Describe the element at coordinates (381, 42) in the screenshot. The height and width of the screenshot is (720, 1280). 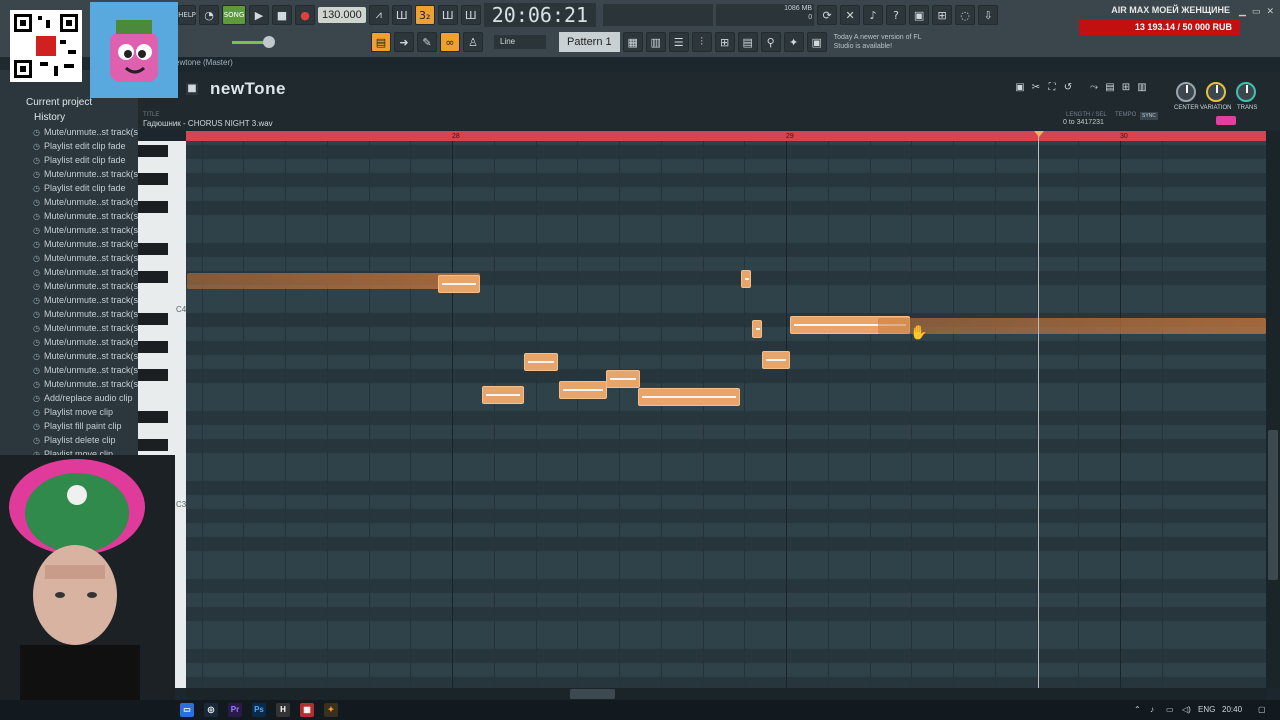
I see `typing-keyboard-icon: ▤` at that location.